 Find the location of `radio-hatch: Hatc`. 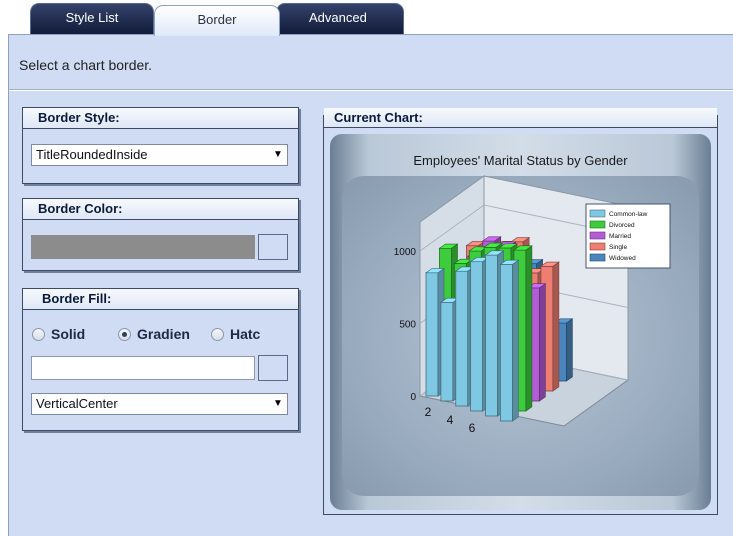

radio-hatch: Hatc is located at coordinates (235, 334).